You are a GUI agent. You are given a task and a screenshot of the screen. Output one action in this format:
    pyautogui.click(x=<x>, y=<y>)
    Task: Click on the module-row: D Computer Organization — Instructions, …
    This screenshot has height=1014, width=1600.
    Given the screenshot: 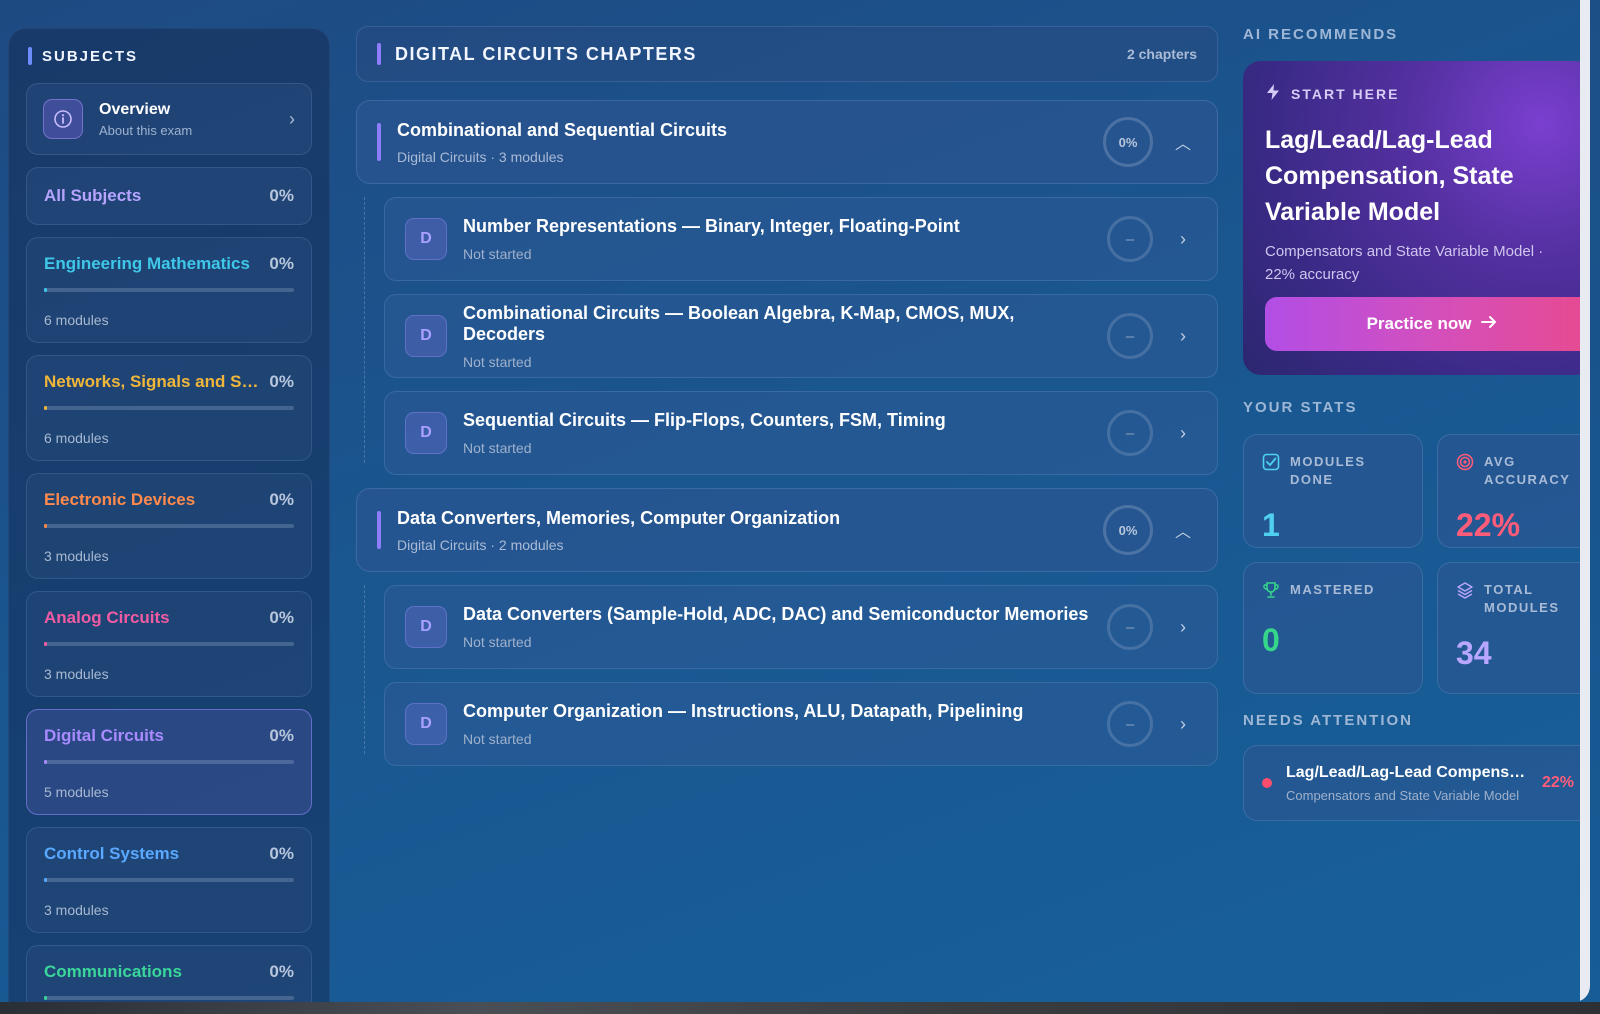 What is the action you would take?
    pyautogui.click(x=801, y=724)
    